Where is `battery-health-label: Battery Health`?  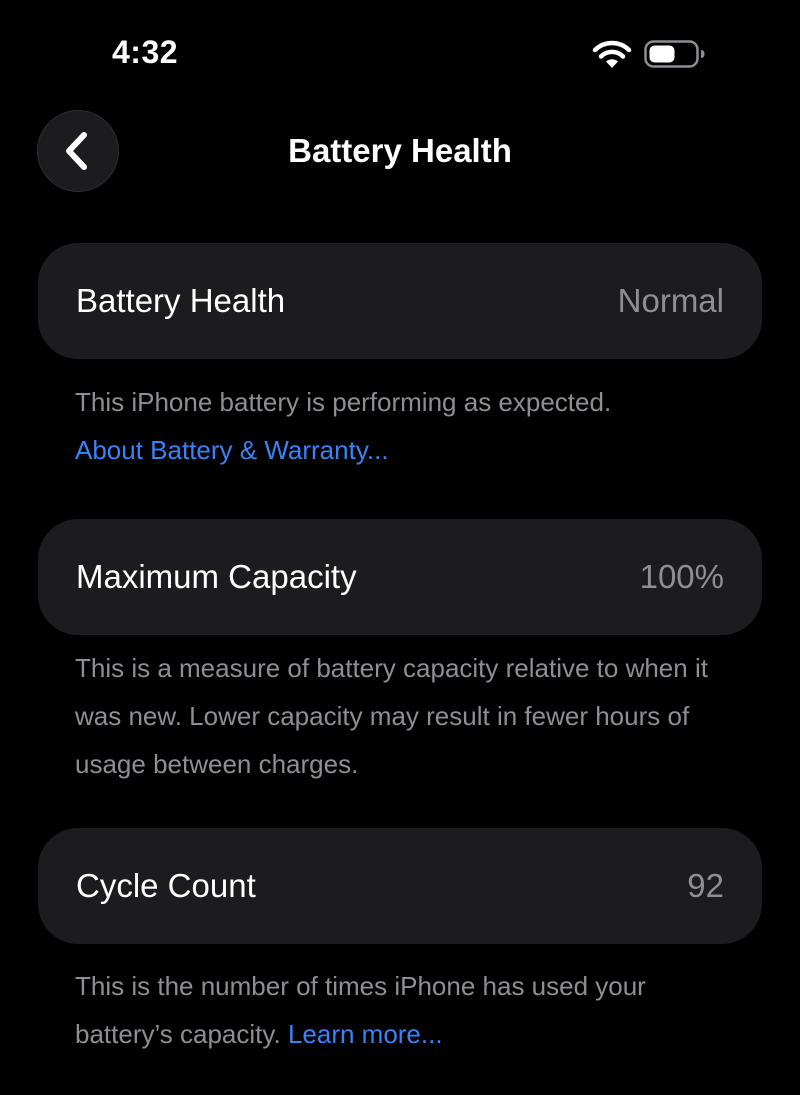 battery-health-label: Battery Health is located at coordinates (181, 300).